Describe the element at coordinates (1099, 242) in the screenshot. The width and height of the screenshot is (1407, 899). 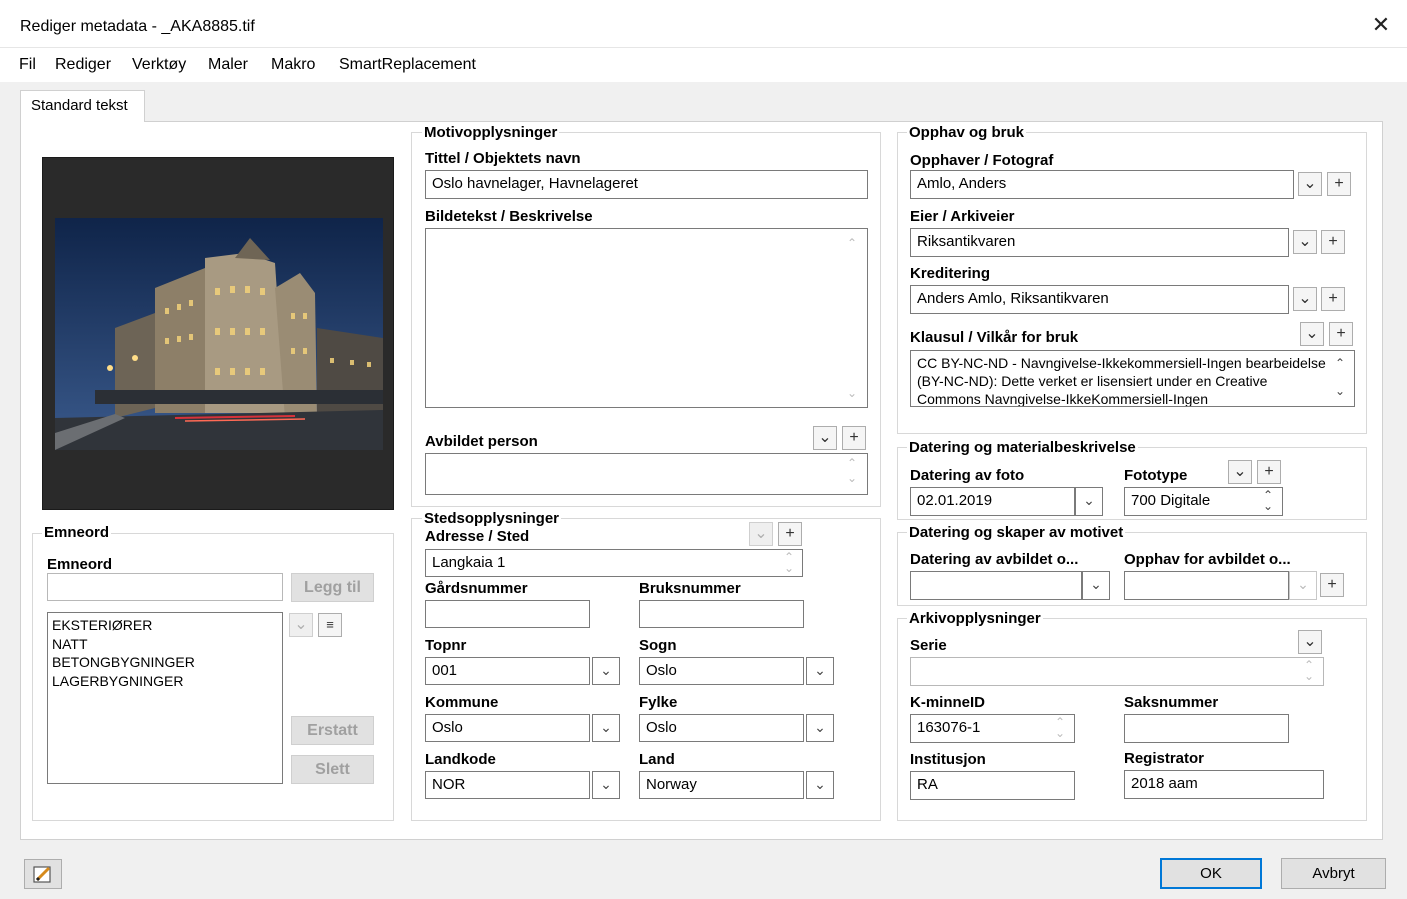
I see `owner-input: Riksantikvaren` at that location.